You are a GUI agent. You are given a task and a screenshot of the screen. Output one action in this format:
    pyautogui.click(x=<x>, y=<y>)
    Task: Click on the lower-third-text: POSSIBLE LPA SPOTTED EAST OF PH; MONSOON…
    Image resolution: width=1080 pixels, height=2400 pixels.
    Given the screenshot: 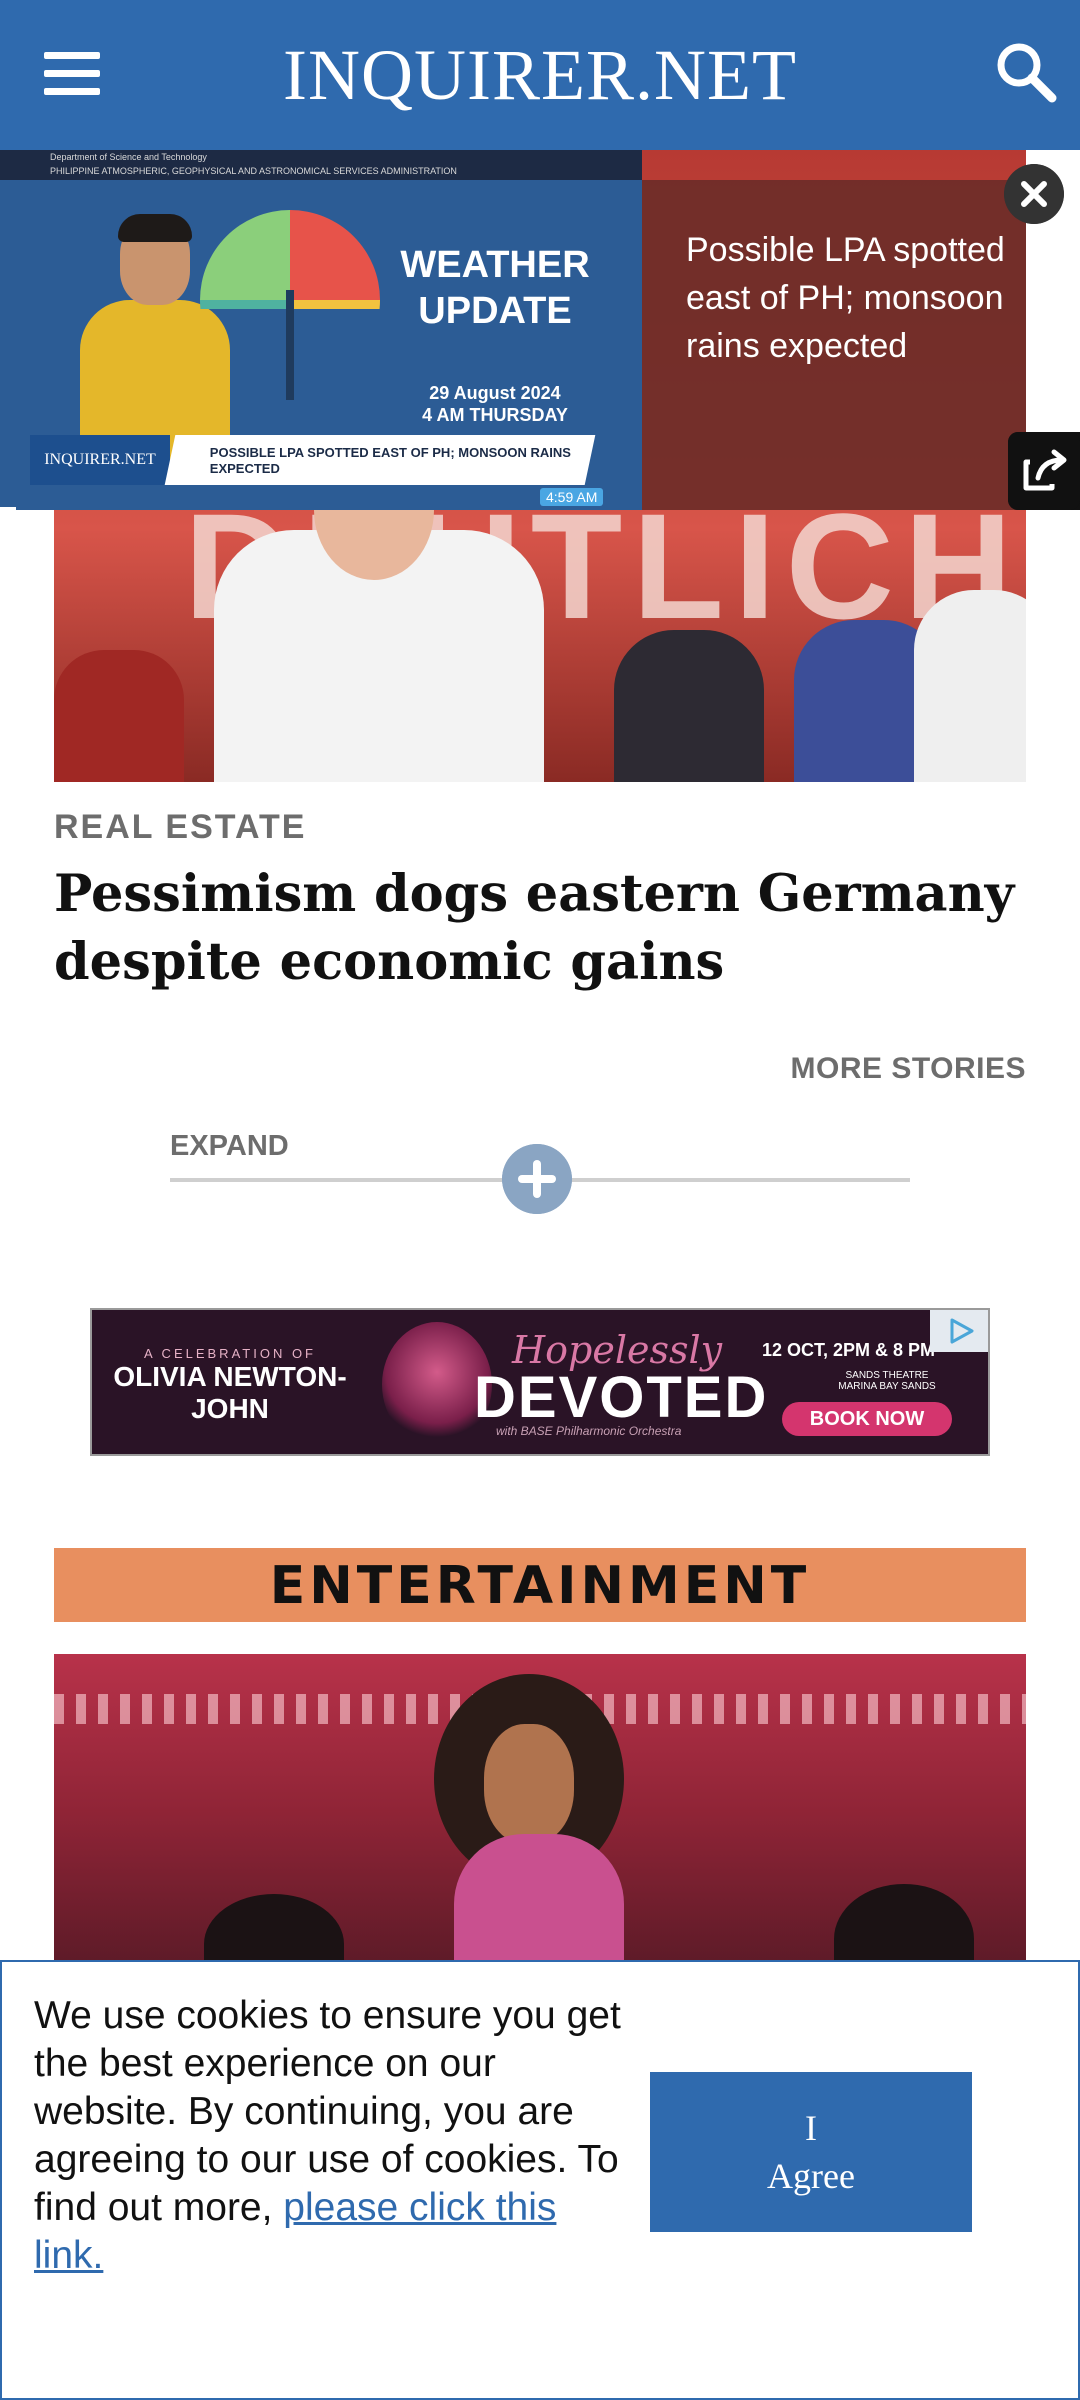 What is the action you would take?
    pyautogui.click(x=390, y=460)
    